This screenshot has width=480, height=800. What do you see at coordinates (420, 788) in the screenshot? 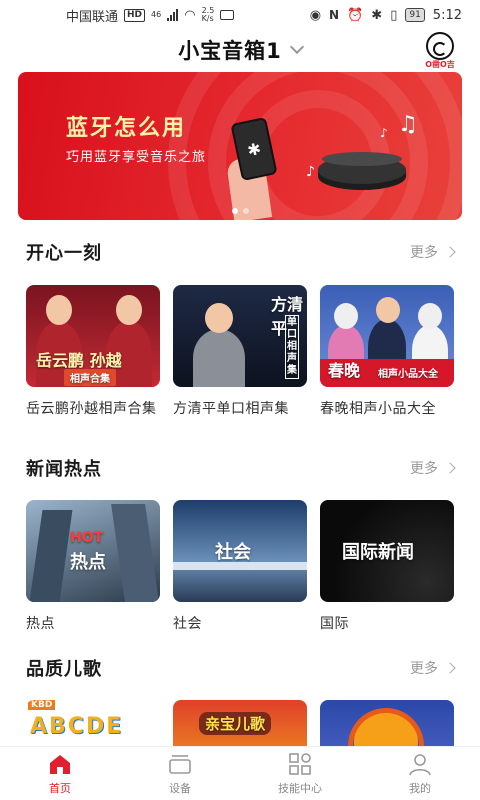
I see `nav-label: 我的` at bounding box center [420, 788].